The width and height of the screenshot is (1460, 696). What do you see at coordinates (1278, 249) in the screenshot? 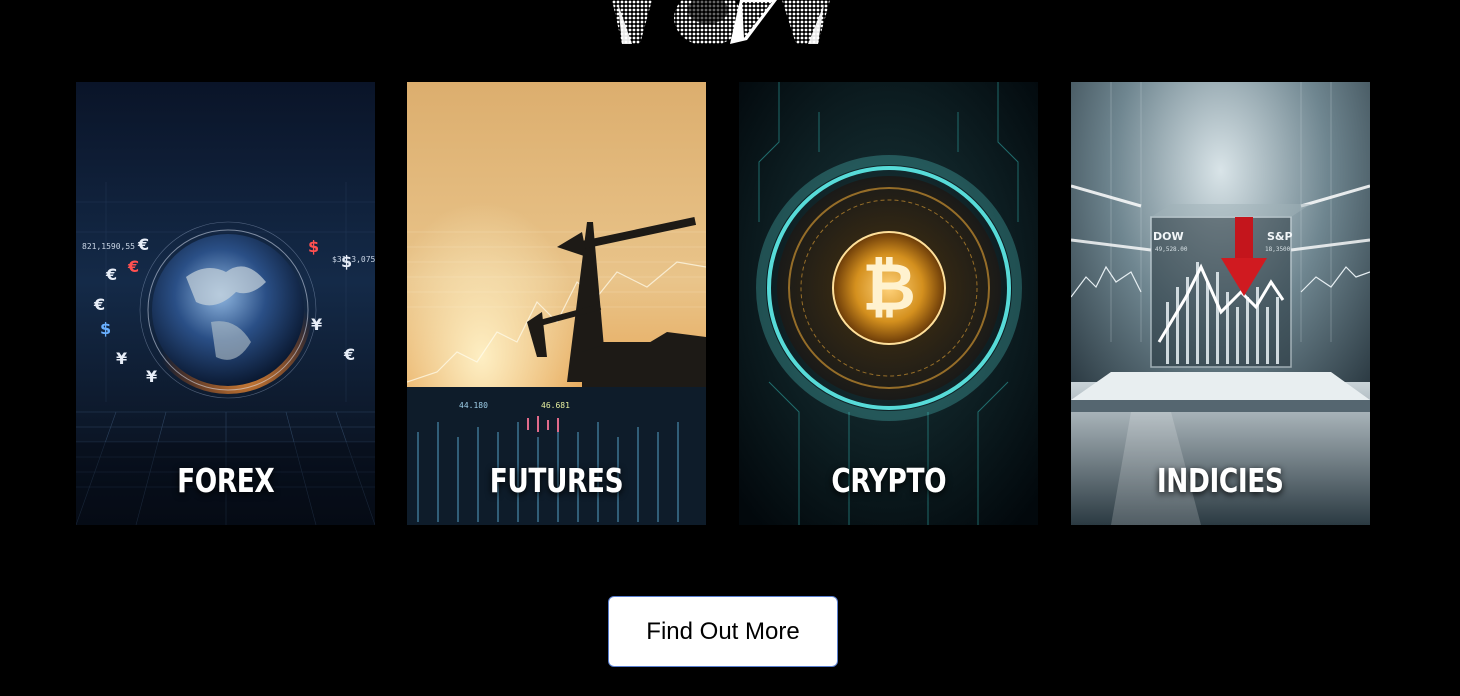
I see `svg-text: 18,3500` at bounding box center [1278, 249].